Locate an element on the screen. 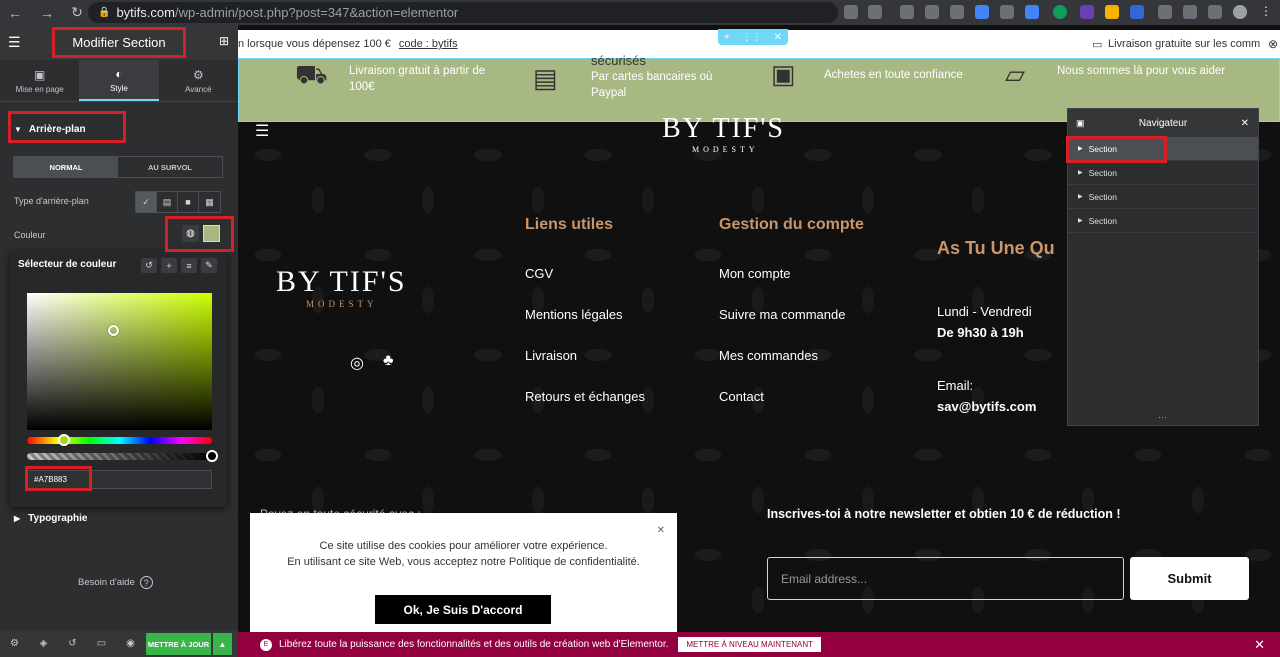 The height and width of the screenshot is (657, 1280). tab-style-label: Style is located at coordinates (119, 88).